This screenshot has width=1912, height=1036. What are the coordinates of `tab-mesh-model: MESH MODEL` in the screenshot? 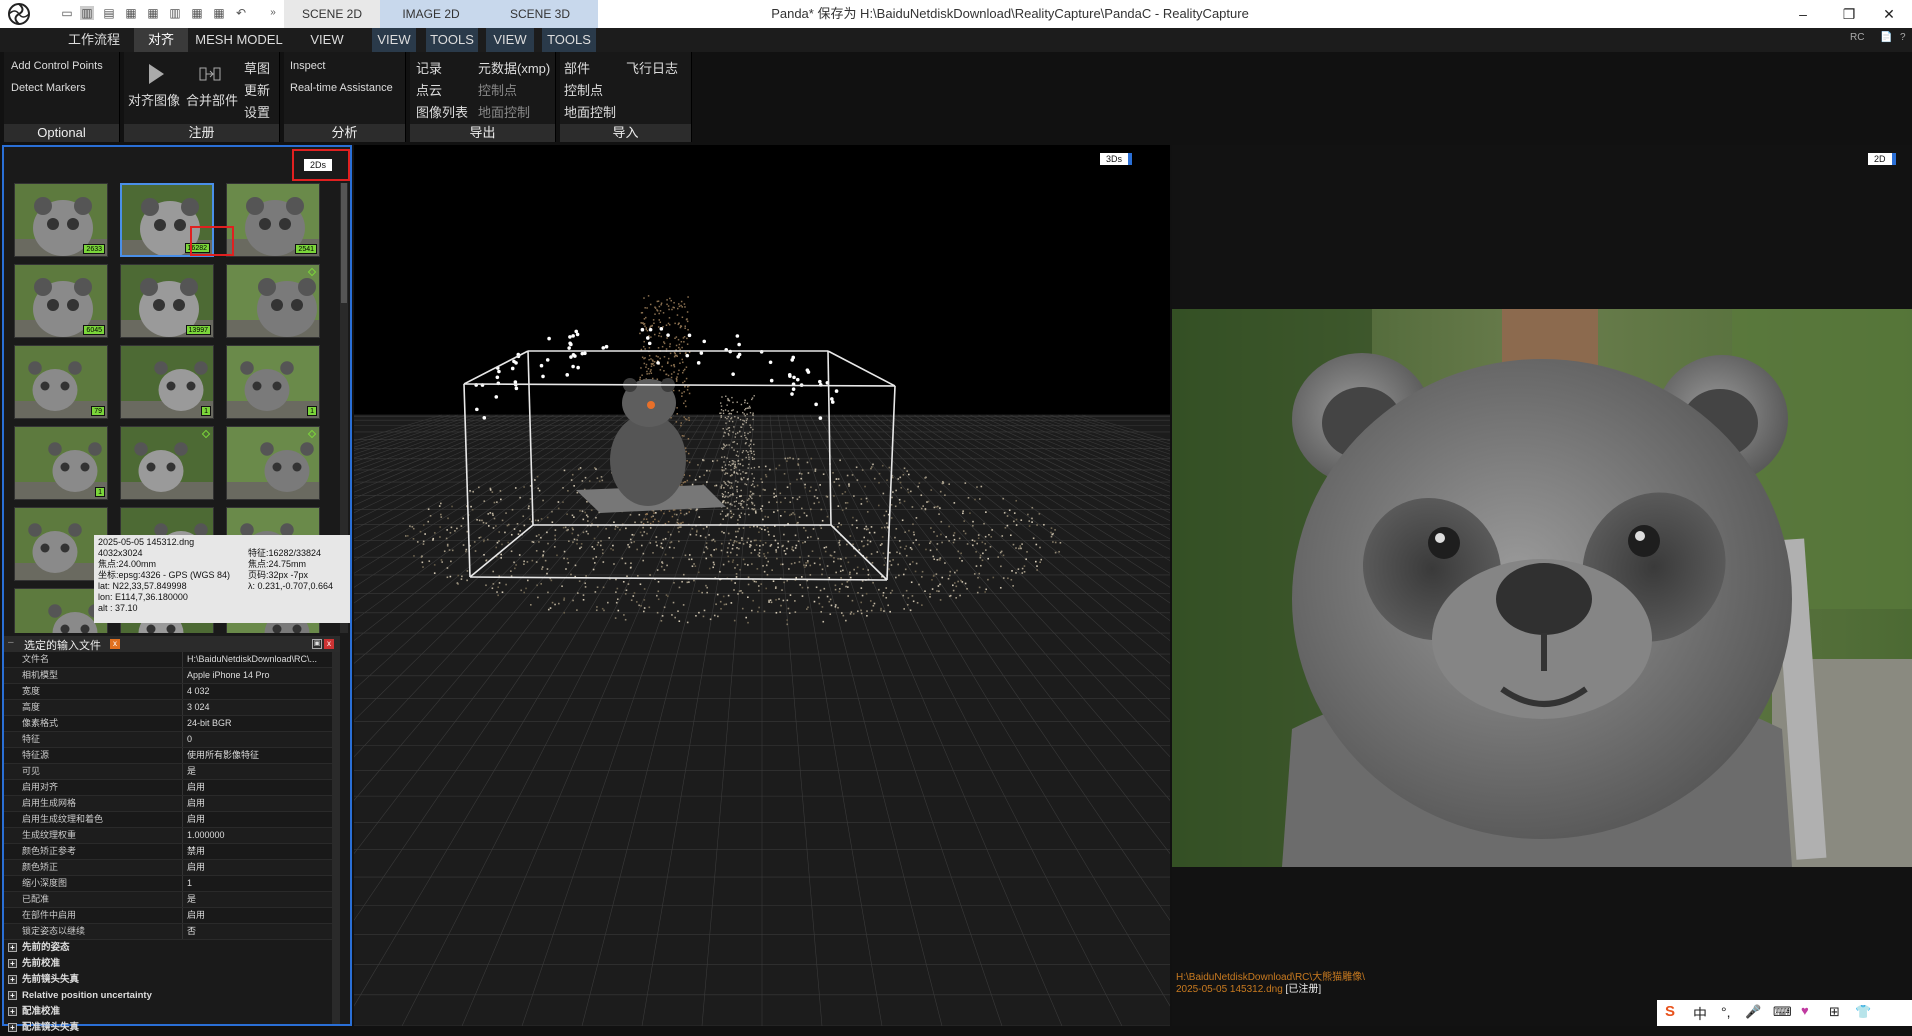 It's located at (239, 40).